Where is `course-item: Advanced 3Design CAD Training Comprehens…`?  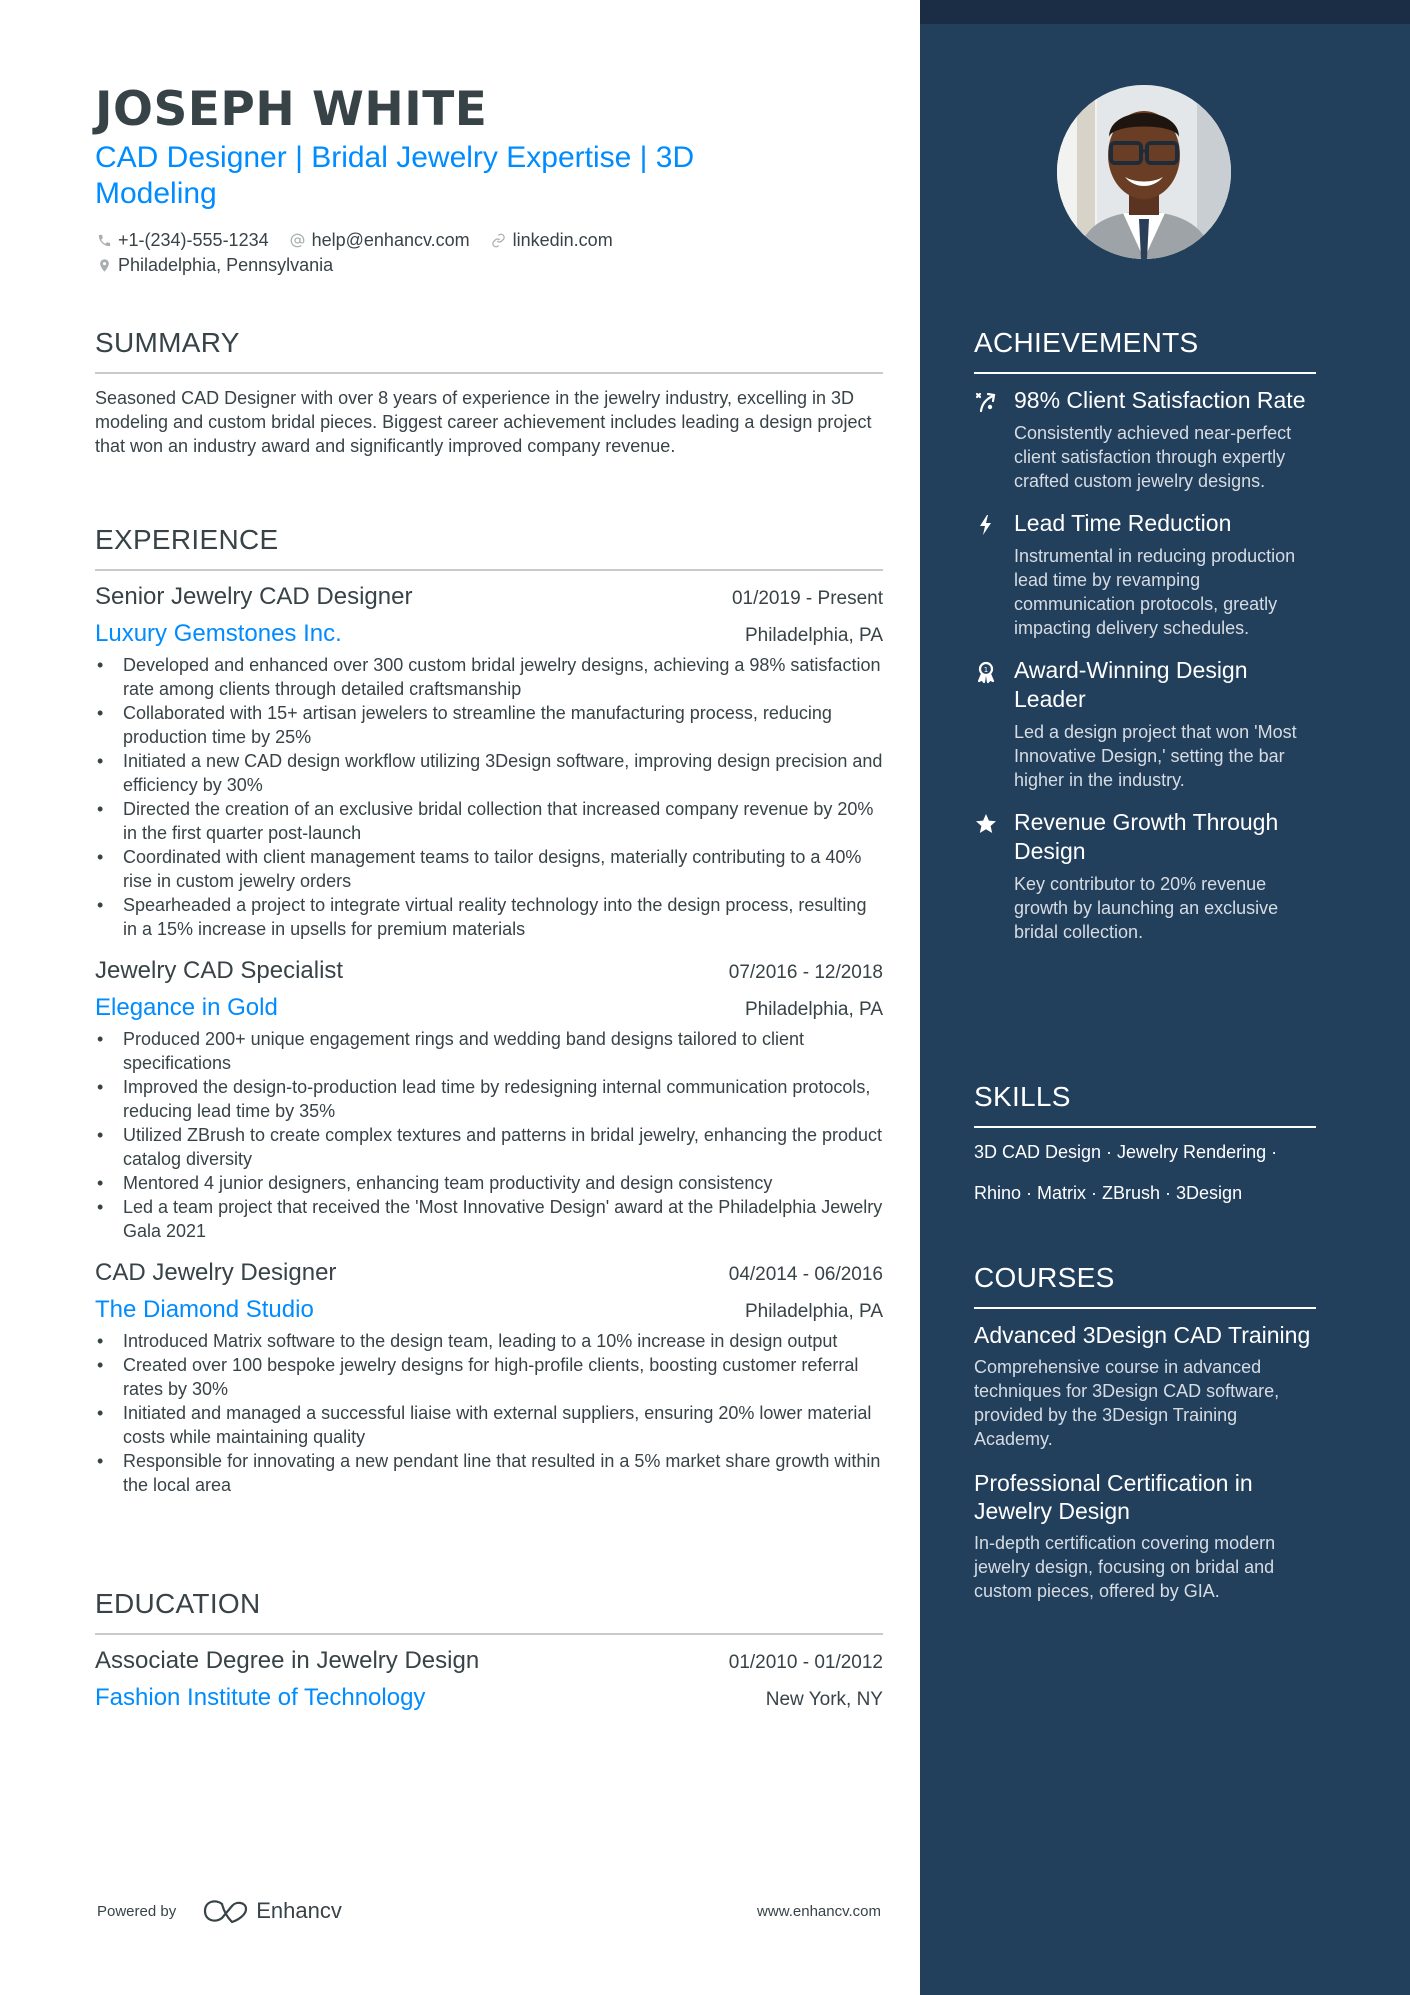 course-item: Advanced 3Design CAD Training Comprehens… is located at coordinates (1145, 1386).